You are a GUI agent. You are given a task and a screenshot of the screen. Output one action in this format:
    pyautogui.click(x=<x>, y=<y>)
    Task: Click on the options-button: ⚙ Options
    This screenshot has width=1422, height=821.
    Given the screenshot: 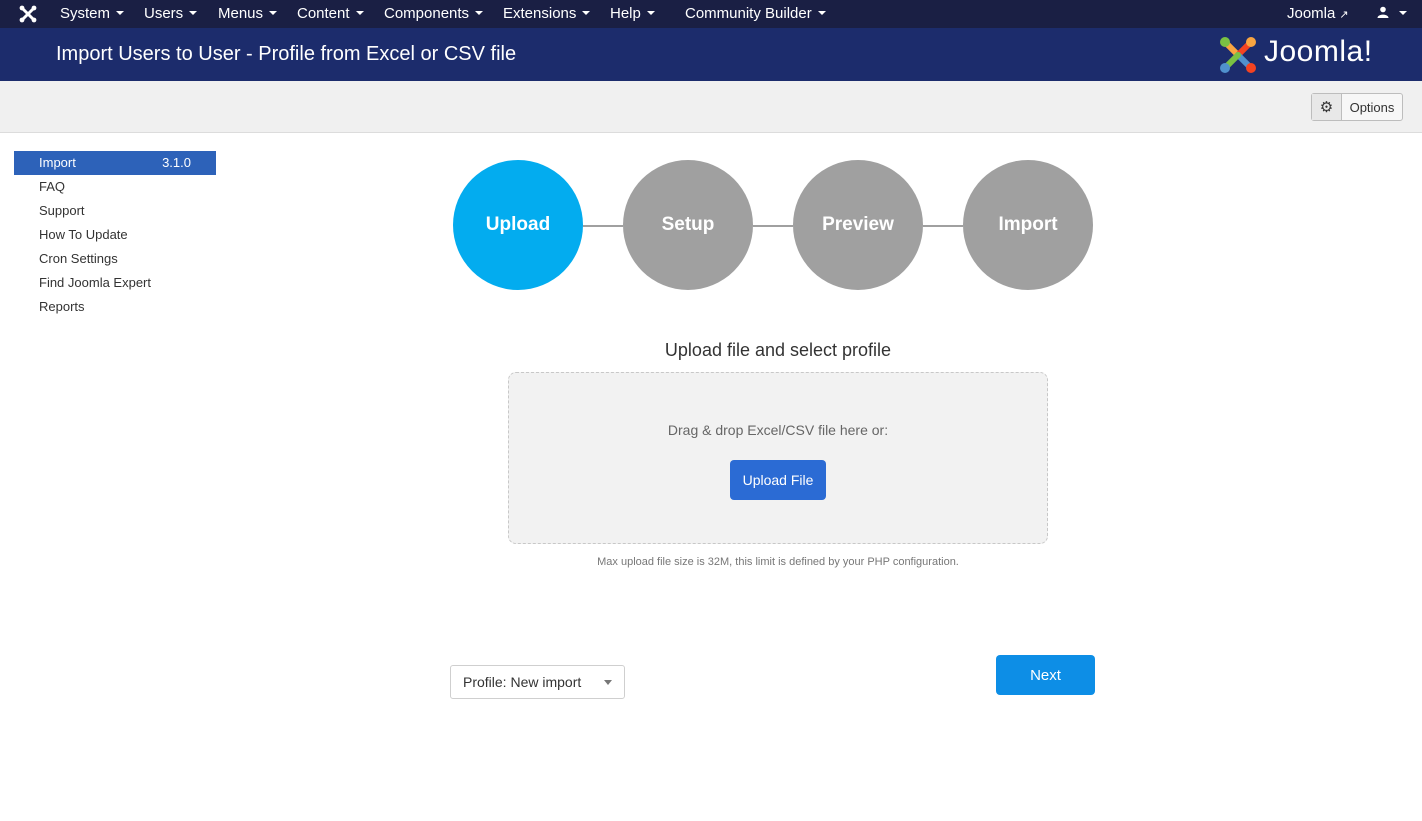 What is the action you would take?
    pyautogui.click(x=1357, y=107)
    